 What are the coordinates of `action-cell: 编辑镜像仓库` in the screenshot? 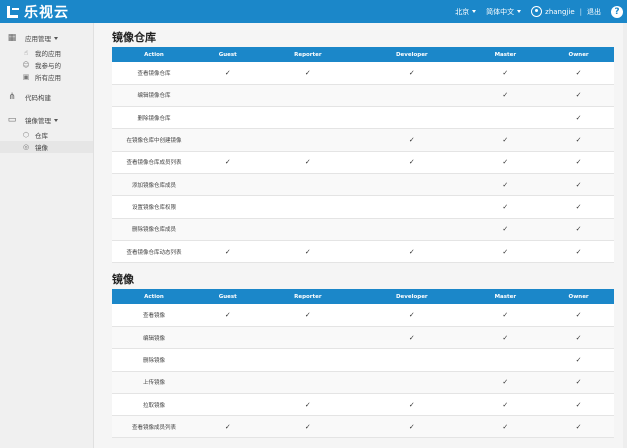 It's located at (154, 96).